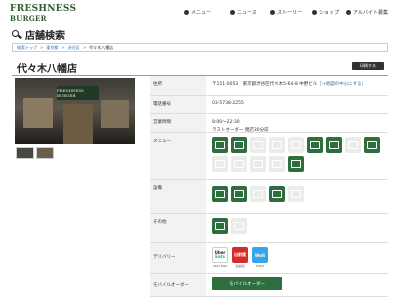 The height and width of the screenshot is (300, 400). Describe the element at coordinates (300, 126) in the screenshot. I see `hours-value: 8:00～22:30 ラストオーダー 閉店30分前` at that location.